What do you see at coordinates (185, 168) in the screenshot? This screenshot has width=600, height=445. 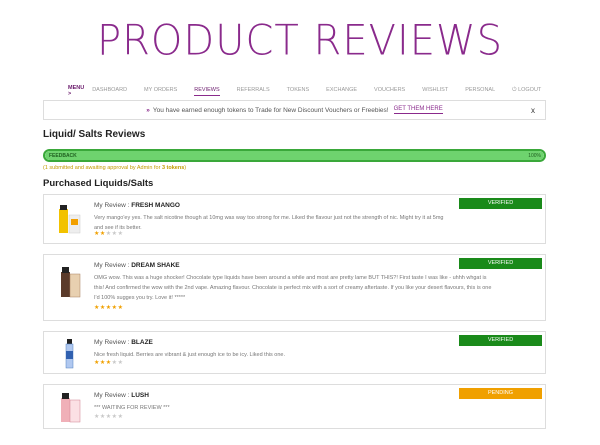 I see `approval-note-end: )` at bounding box center [185, 168].